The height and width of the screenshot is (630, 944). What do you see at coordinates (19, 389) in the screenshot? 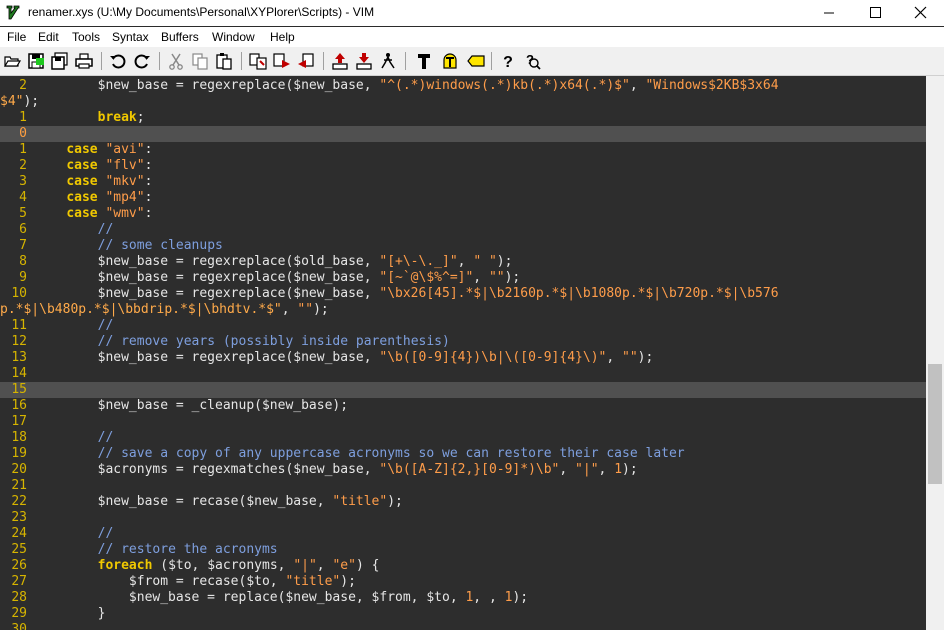
I see `line-number: 15` at bounding box center [19, 389].